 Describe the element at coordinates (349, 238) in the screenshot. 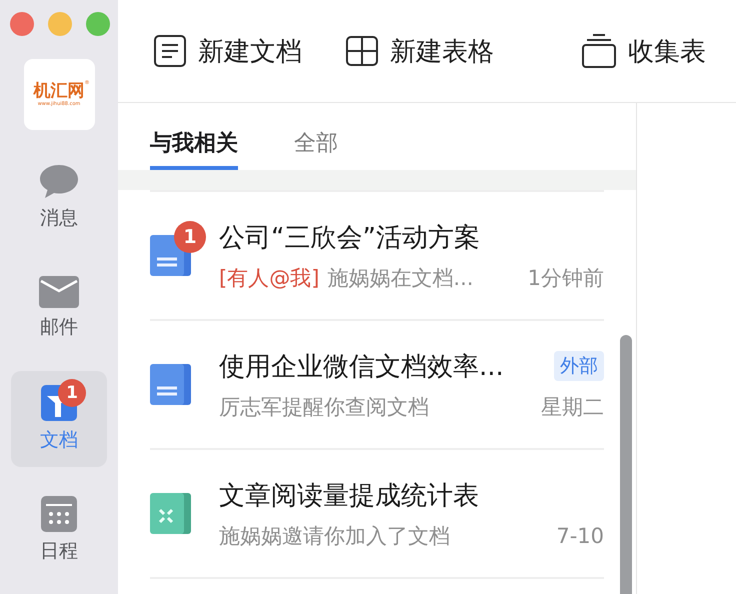

I see `document-title: 公司“三欣会”活动方案` at that location.